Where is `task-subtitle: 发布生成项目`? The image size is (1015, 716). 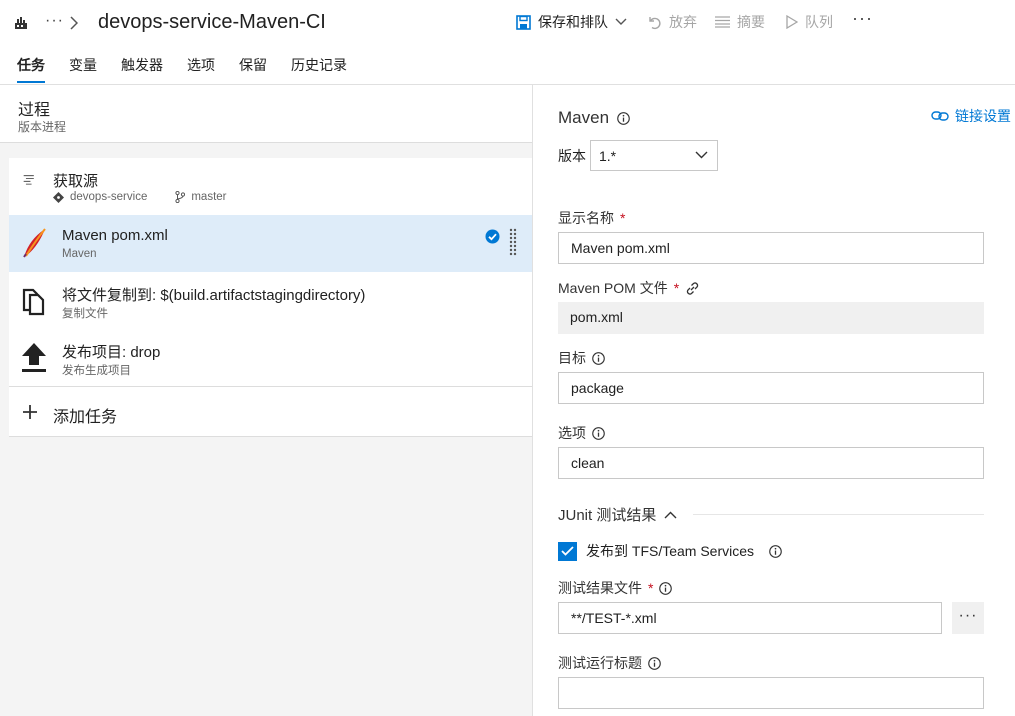 task-subtitle: 发布生成项目 is located at coordinates (96, 371).